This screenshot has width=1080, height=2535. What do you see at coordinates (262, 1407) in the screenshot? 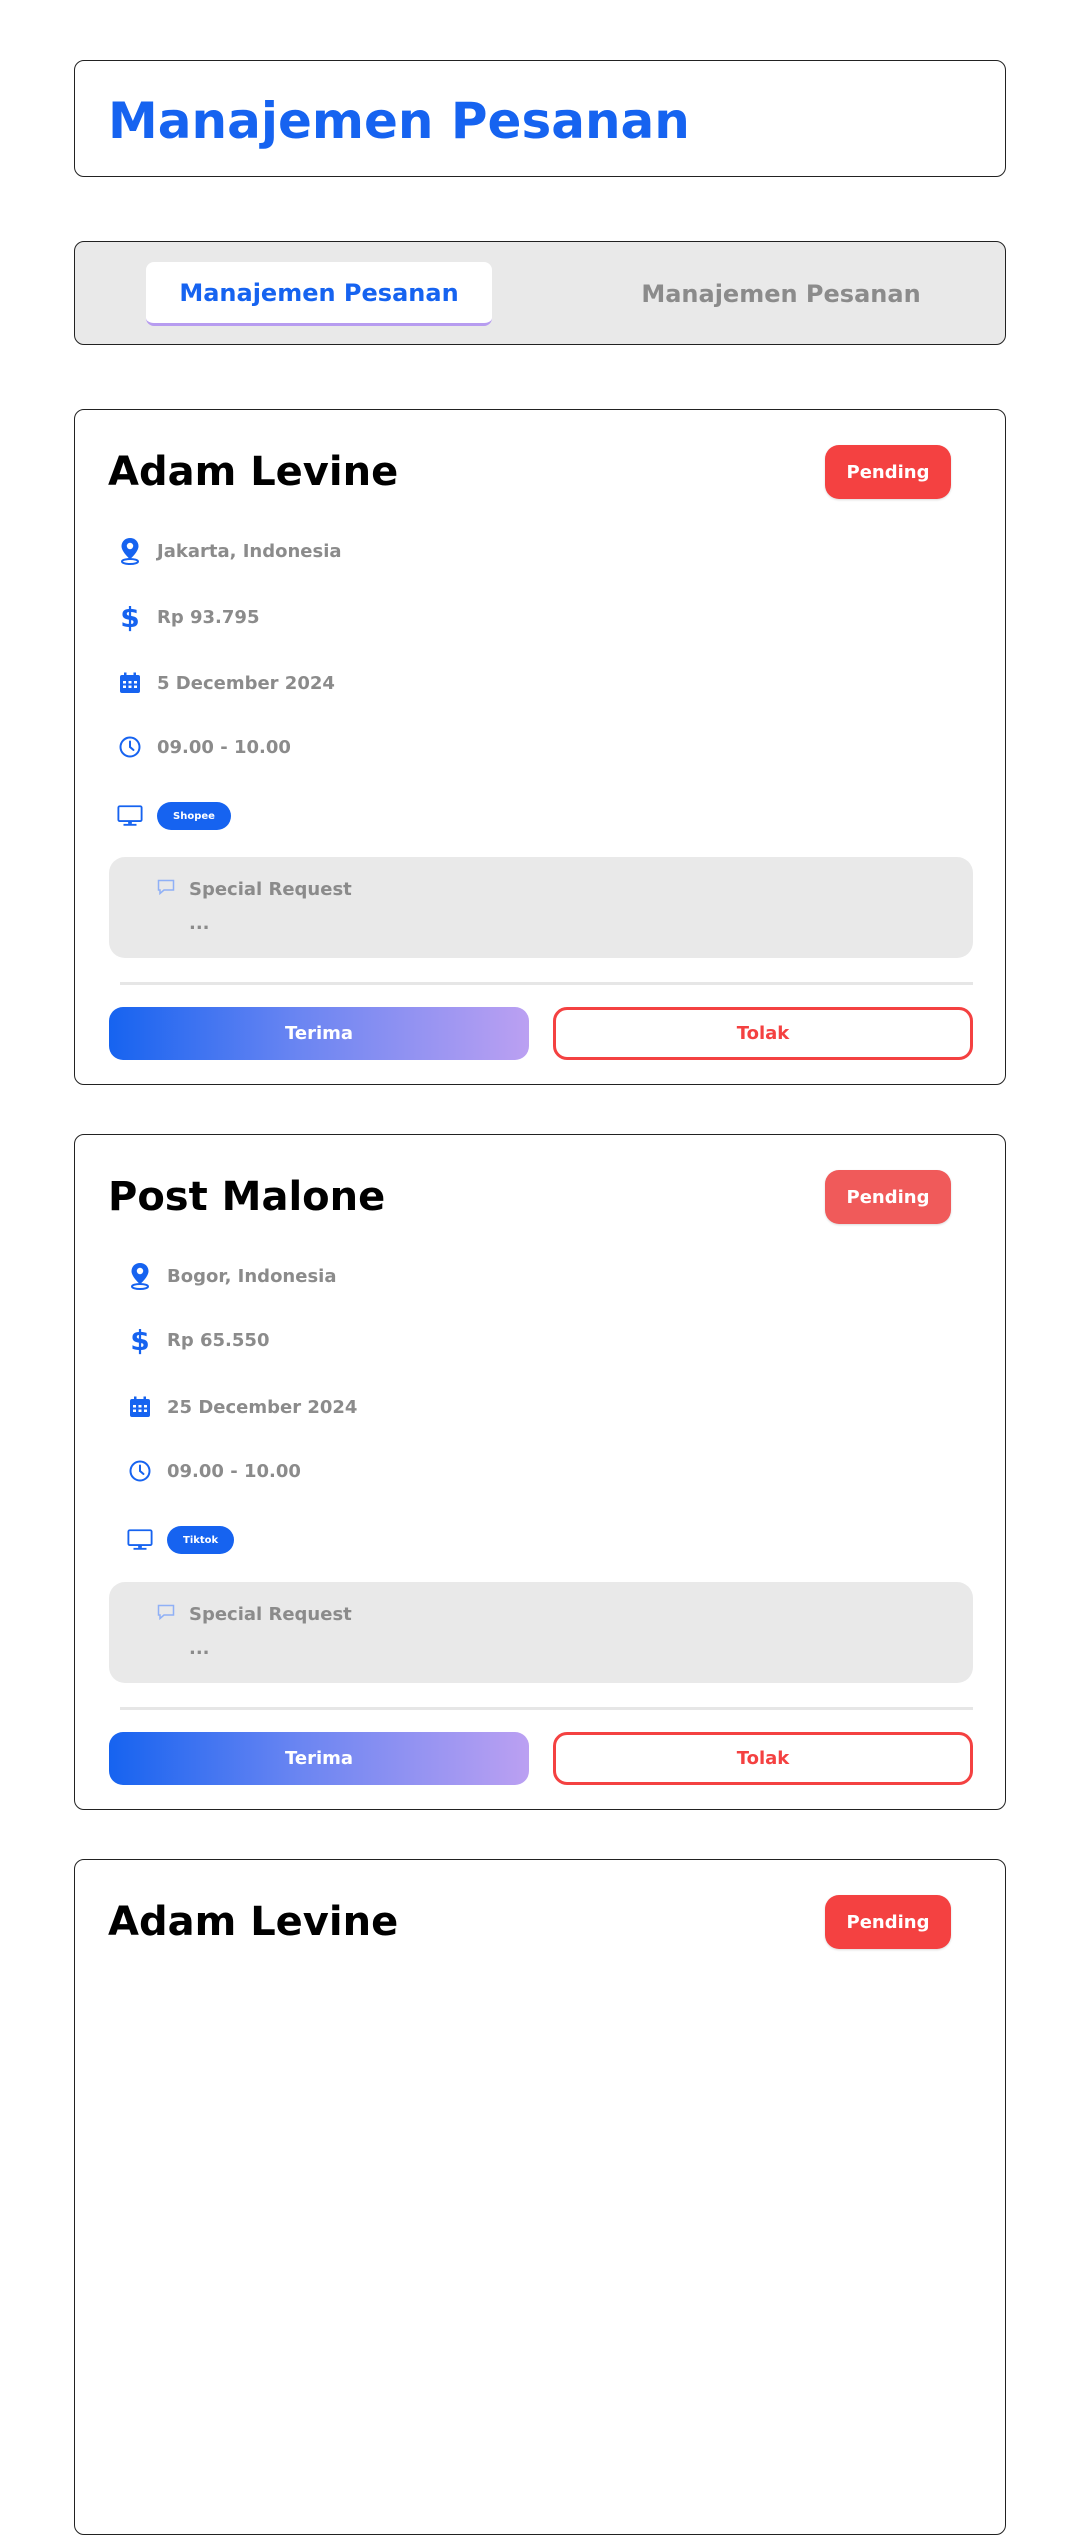
I see `date-text: 25 December 2024` at bounding box center [262, 1407].